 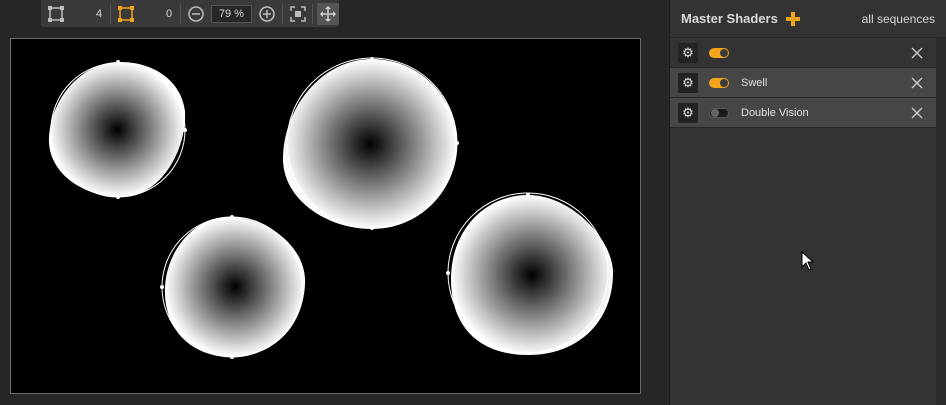 I want to click on shader-label: Double Vision, so click(x=775, y=112).